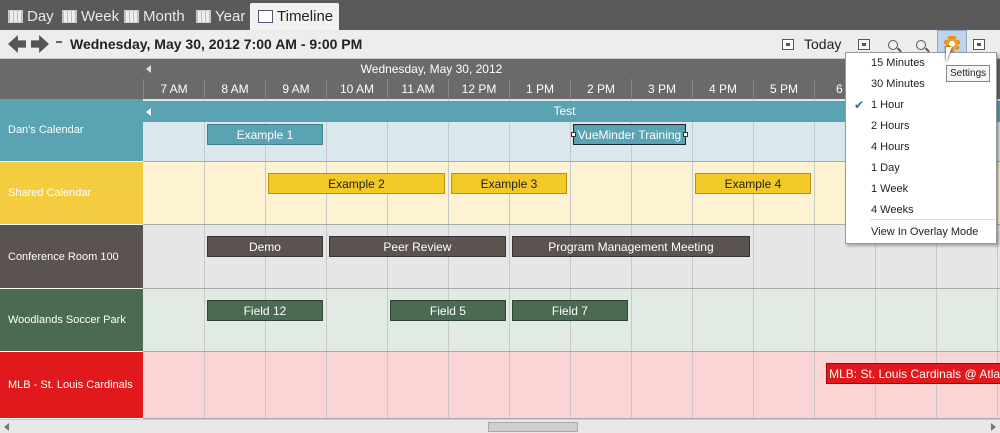  Describe the element at coordinates (533, 427) in the screenshot. I see `scrollbar-thumb` at that location.